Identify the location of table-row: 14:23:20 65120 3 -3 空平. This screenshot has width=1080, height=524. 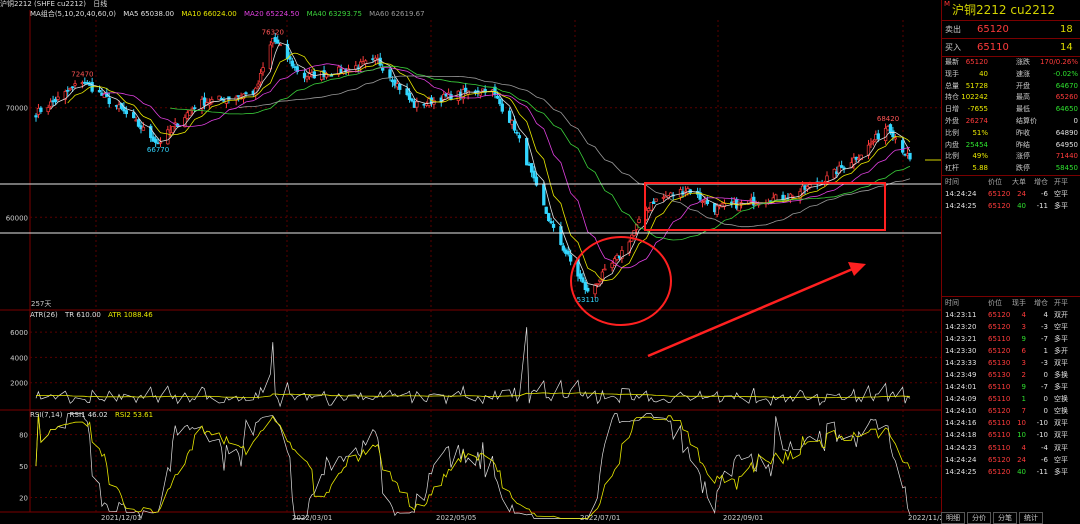
(1011, 327).